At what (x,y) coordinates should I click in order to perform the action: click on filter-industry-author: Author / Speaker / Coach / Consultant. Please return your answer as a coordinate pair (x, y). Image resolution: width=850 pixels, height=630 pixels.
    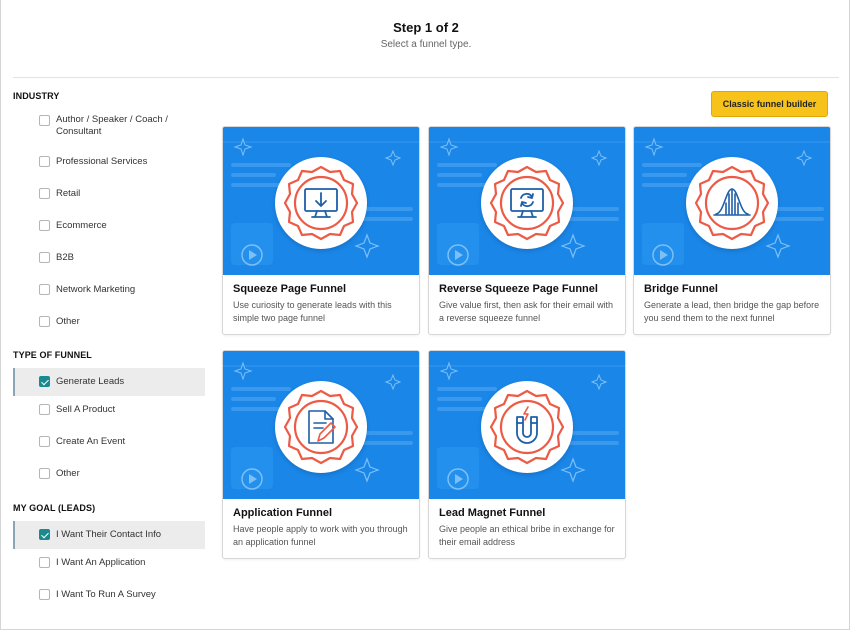
    Looking at the image, I should click on (109, 126).